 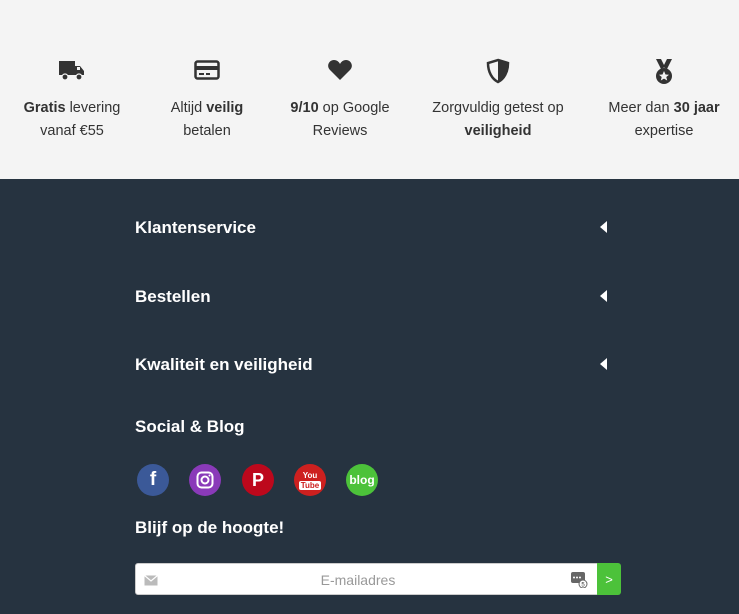 I want to click on usp-text: vanaf €55, so click(x=72, y=131).